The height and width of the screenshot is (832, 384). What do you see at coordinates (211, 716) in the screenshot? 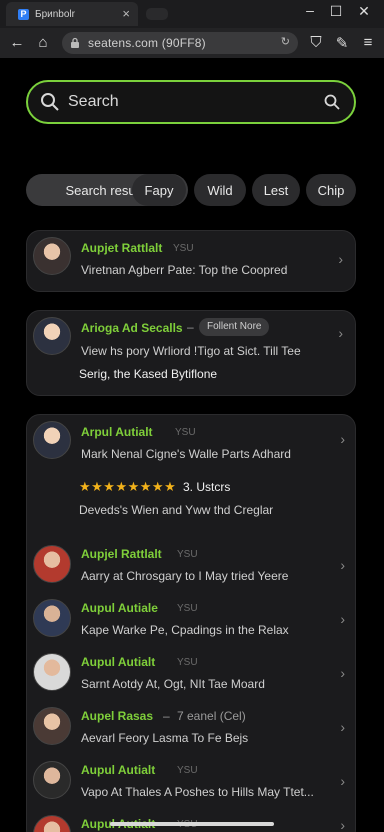
I see `result-meta: 7 eanel (Cel)` at bounding box center [211, 716].